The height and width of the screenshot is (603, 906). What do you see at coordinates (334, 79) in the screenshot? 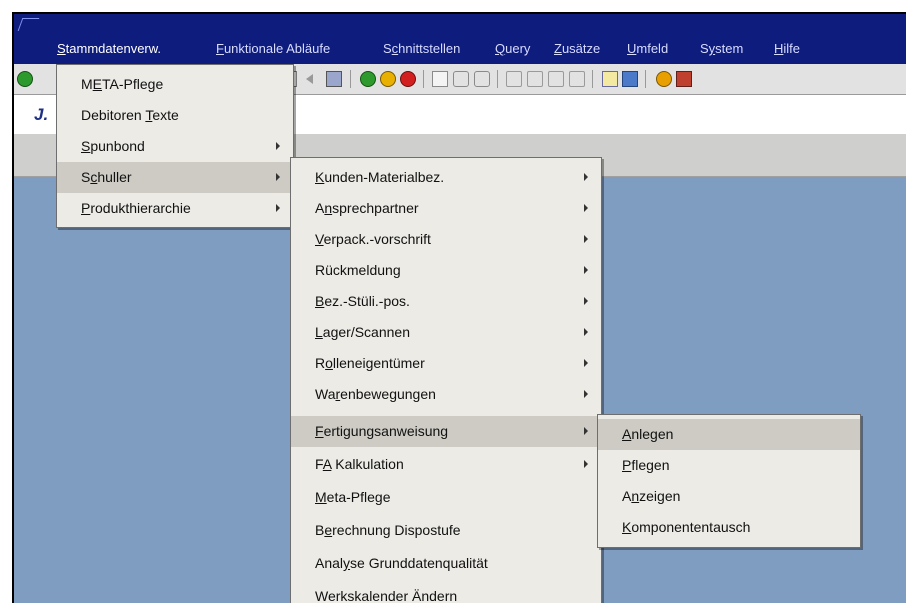
I see `save-icon` at bounding box center [334, 79].